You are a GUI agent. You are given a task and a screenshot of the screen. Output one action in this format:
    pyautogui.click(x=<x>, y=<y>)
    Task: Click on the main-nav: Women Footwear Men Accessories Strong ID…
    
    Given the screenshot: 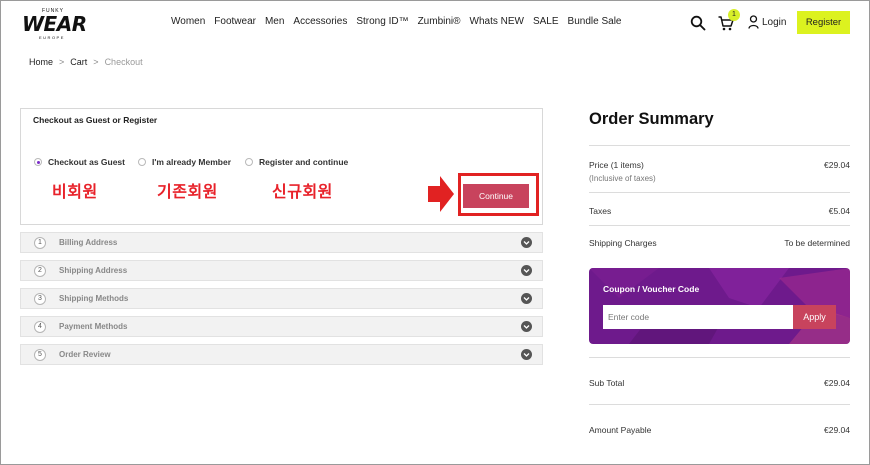 What is the action you would take?
    pyautogui.click(x=400, y=21)
    